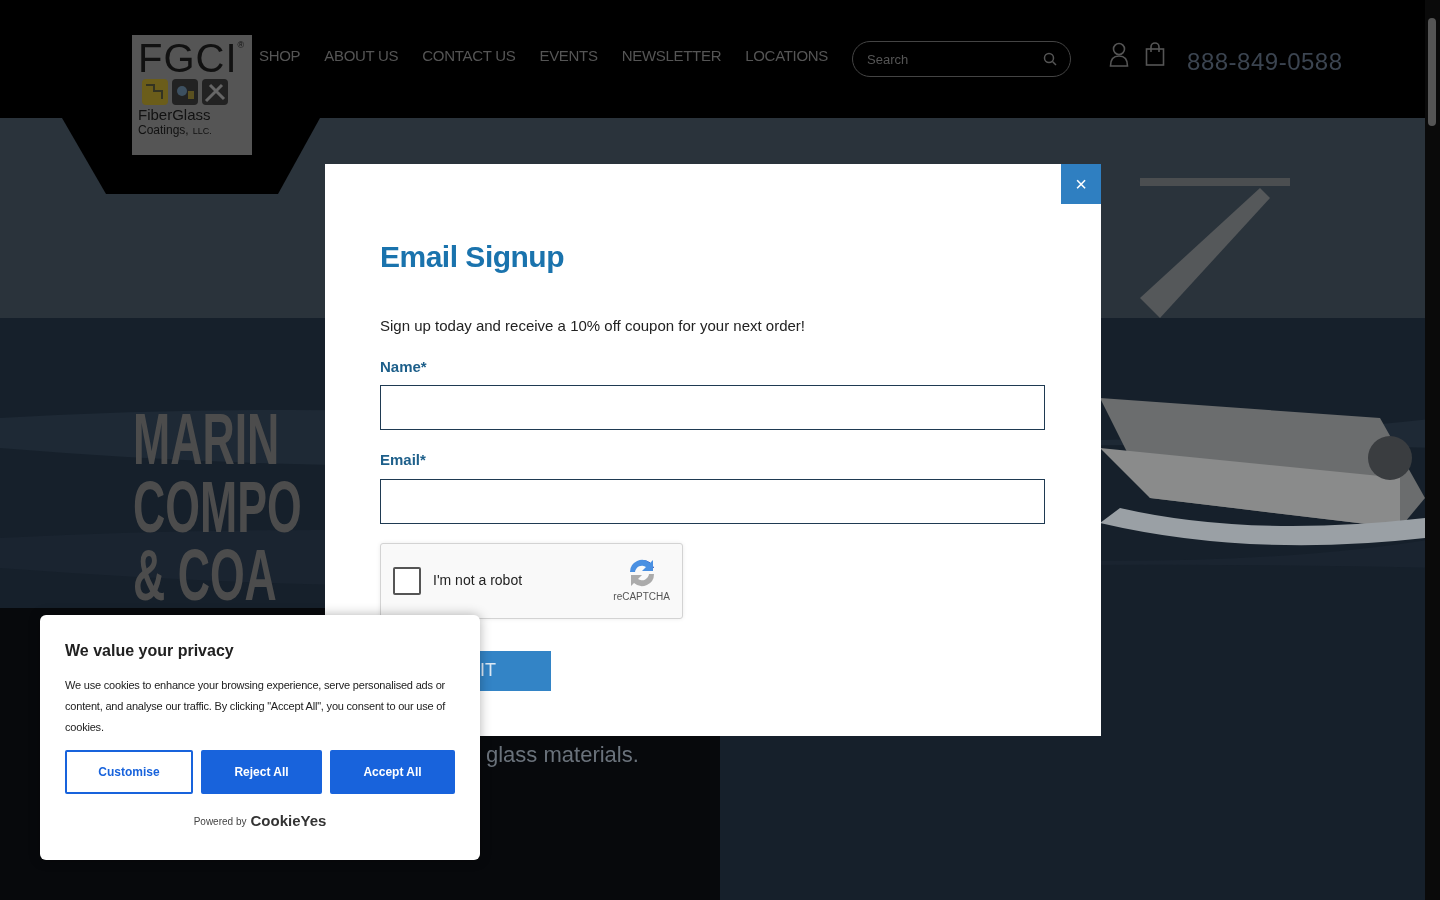  I want to click on user-icon, so click(1119, 54).